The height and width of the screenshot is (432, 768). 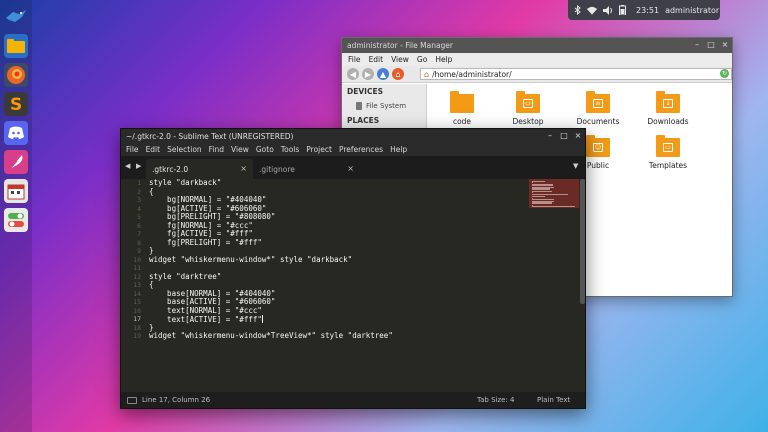 I want to click on menu-tools: Tools, so click(x=290, y=149).